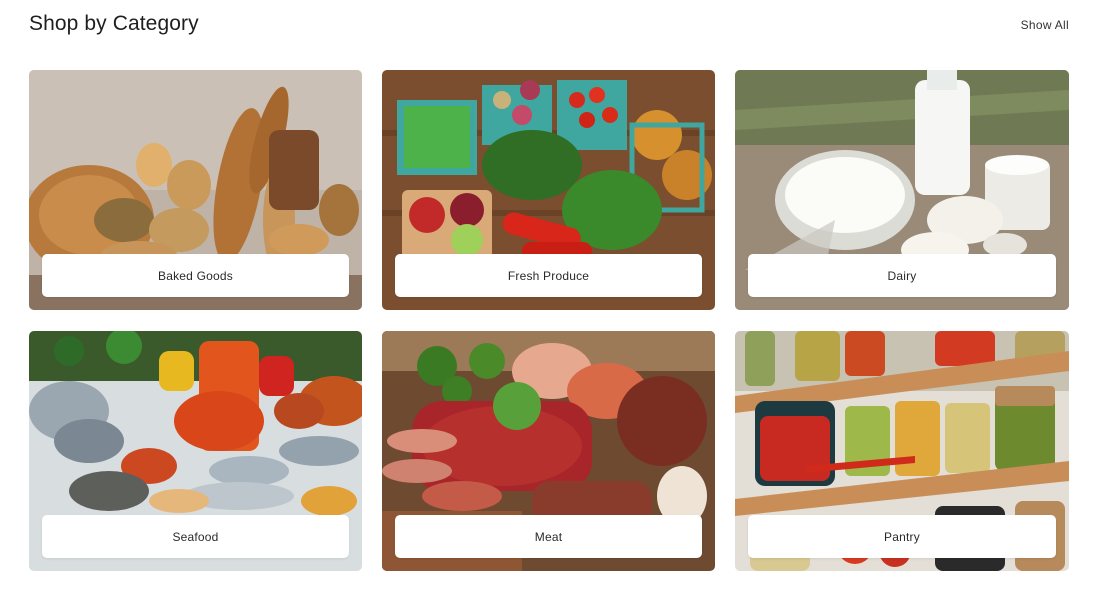 Image resolution: width=1097 pixels, height=595 pixels. Describe the element at coordinates (548, 190) in the screenshot. I see `category-card-fresh-produce: Fresh Produce` at that location.